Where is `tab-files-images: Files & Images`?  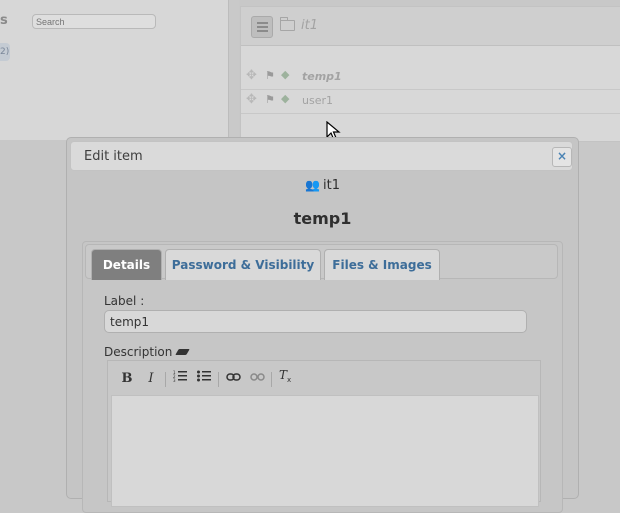 tab-files-images: Files & Images is located at coordinates (382, 264).